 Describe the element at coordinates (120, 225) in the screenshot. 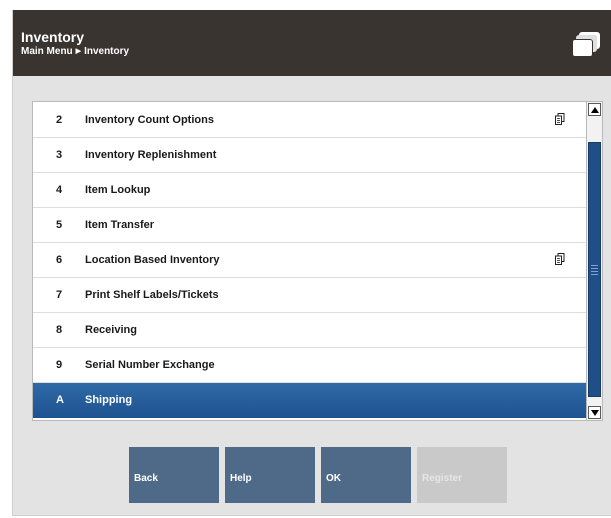

I see `menu-item-label: Item Transfer` at that location.